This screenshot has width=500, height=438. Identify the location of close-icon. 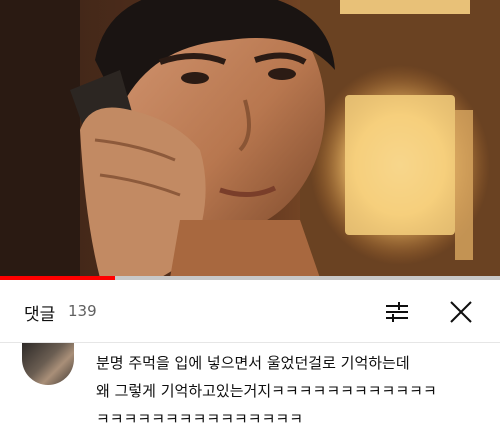
(461, 312).